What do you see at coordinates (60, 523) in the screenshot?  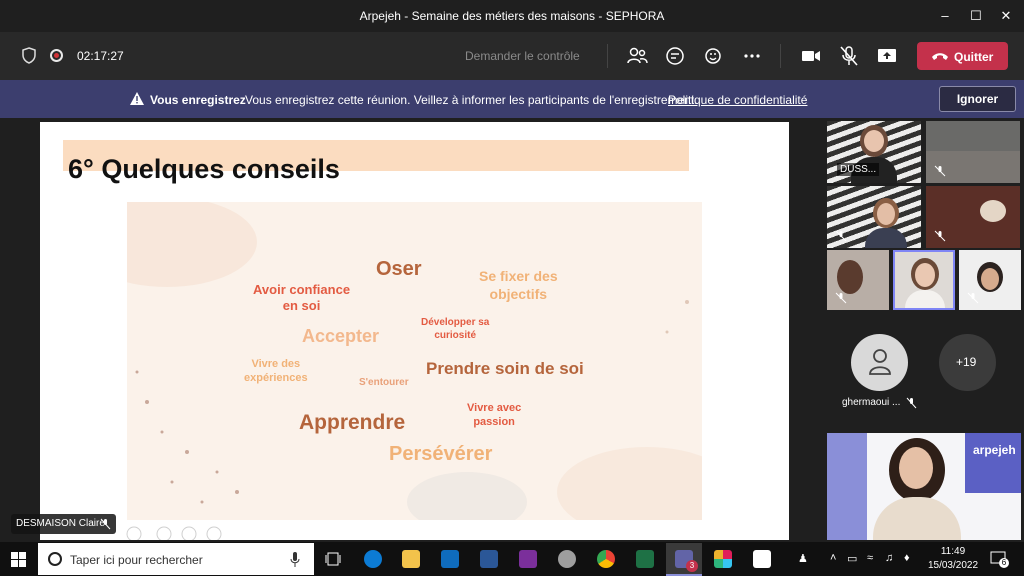 I see `presenter-name: DESMAISON Claire` at bounding box center [60, 523].